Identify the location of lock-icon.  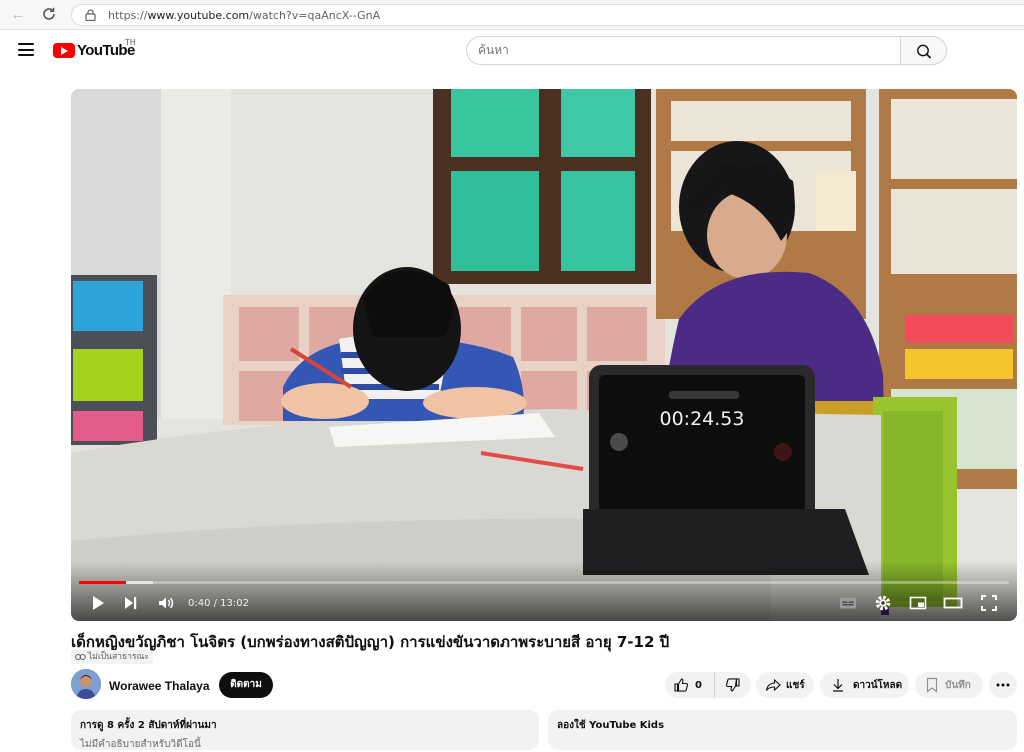
(90, 15).